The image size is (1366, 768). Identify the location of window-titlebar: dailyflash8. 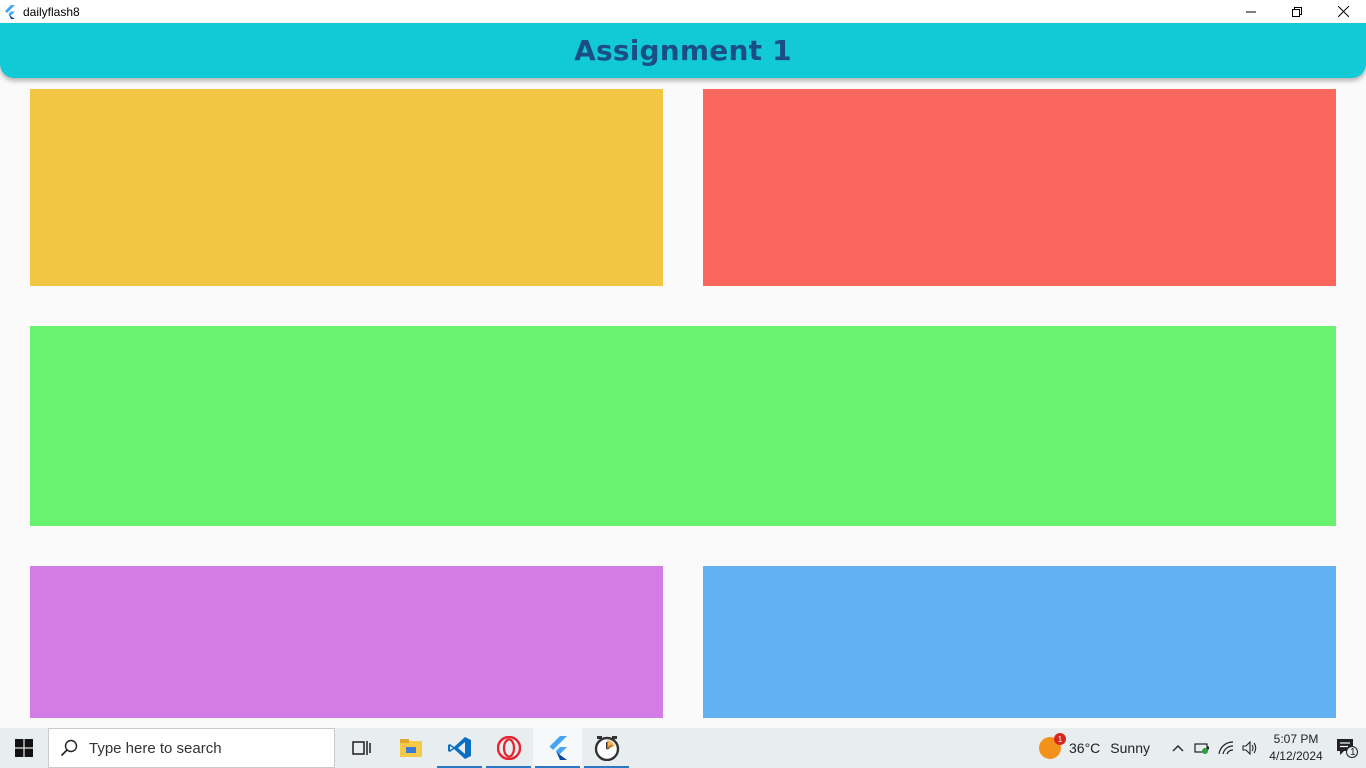
(683, 11).